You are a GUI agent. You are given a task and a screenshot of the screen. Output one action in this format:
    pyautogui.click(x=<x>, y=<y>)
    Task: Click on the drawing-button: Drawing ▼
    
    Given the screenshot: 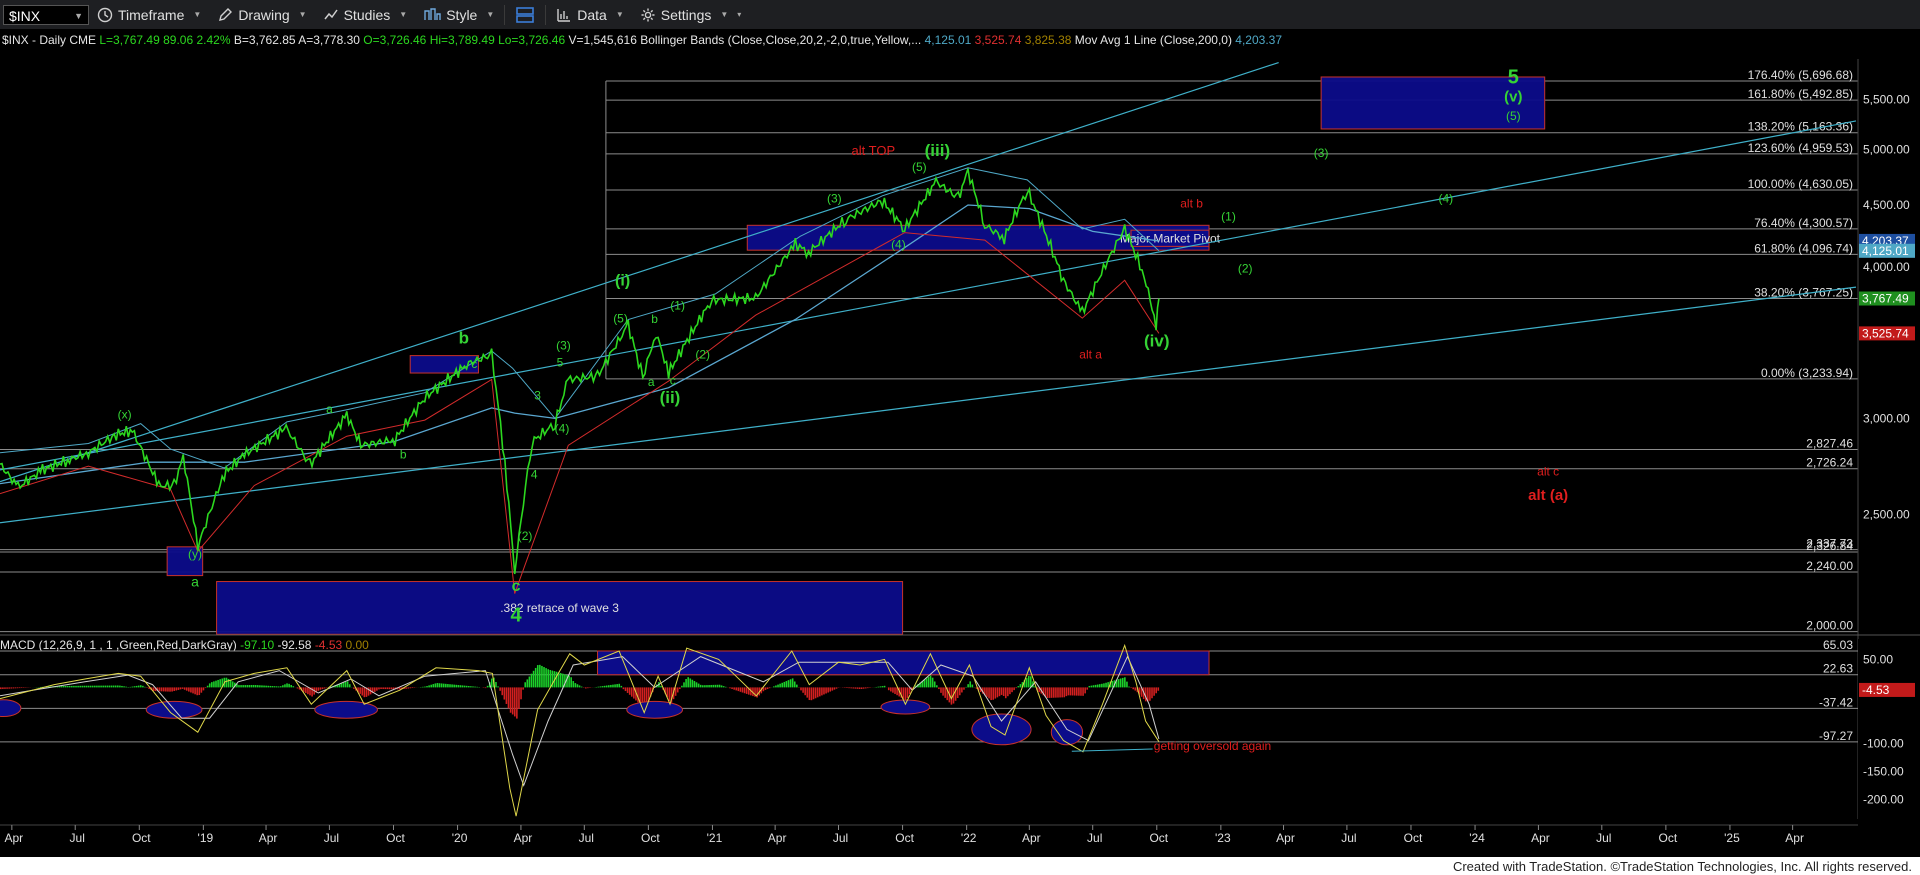 What is the action you would take?
    pyautogui.click(x=261, y=14)
    